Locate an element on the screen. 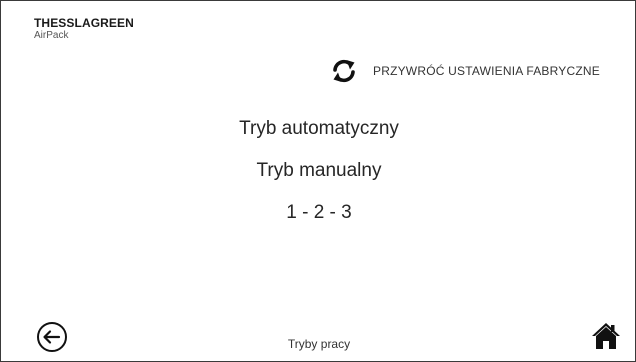  home-icon is located at coordinates (606, 339).